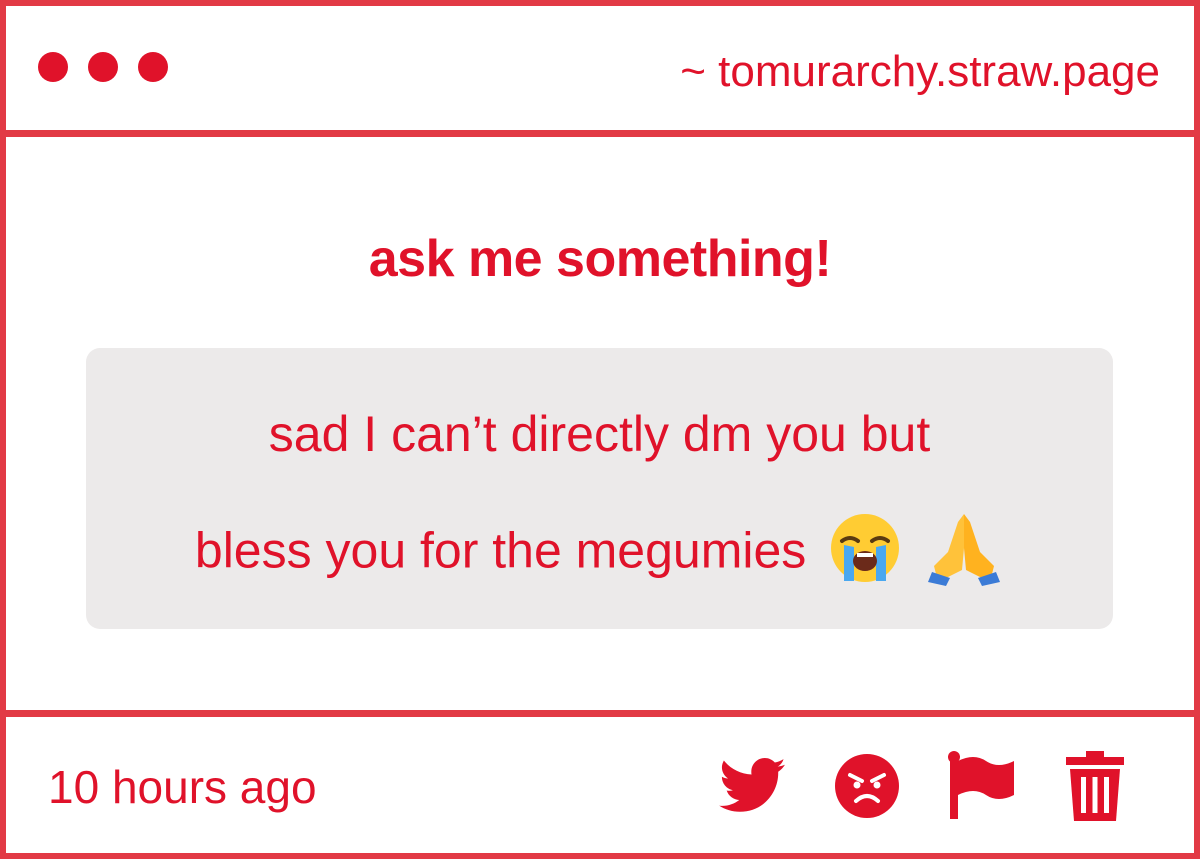 This screenshot has width=1200, height=859. I want to click on trash-icon, so click(1095, 786).